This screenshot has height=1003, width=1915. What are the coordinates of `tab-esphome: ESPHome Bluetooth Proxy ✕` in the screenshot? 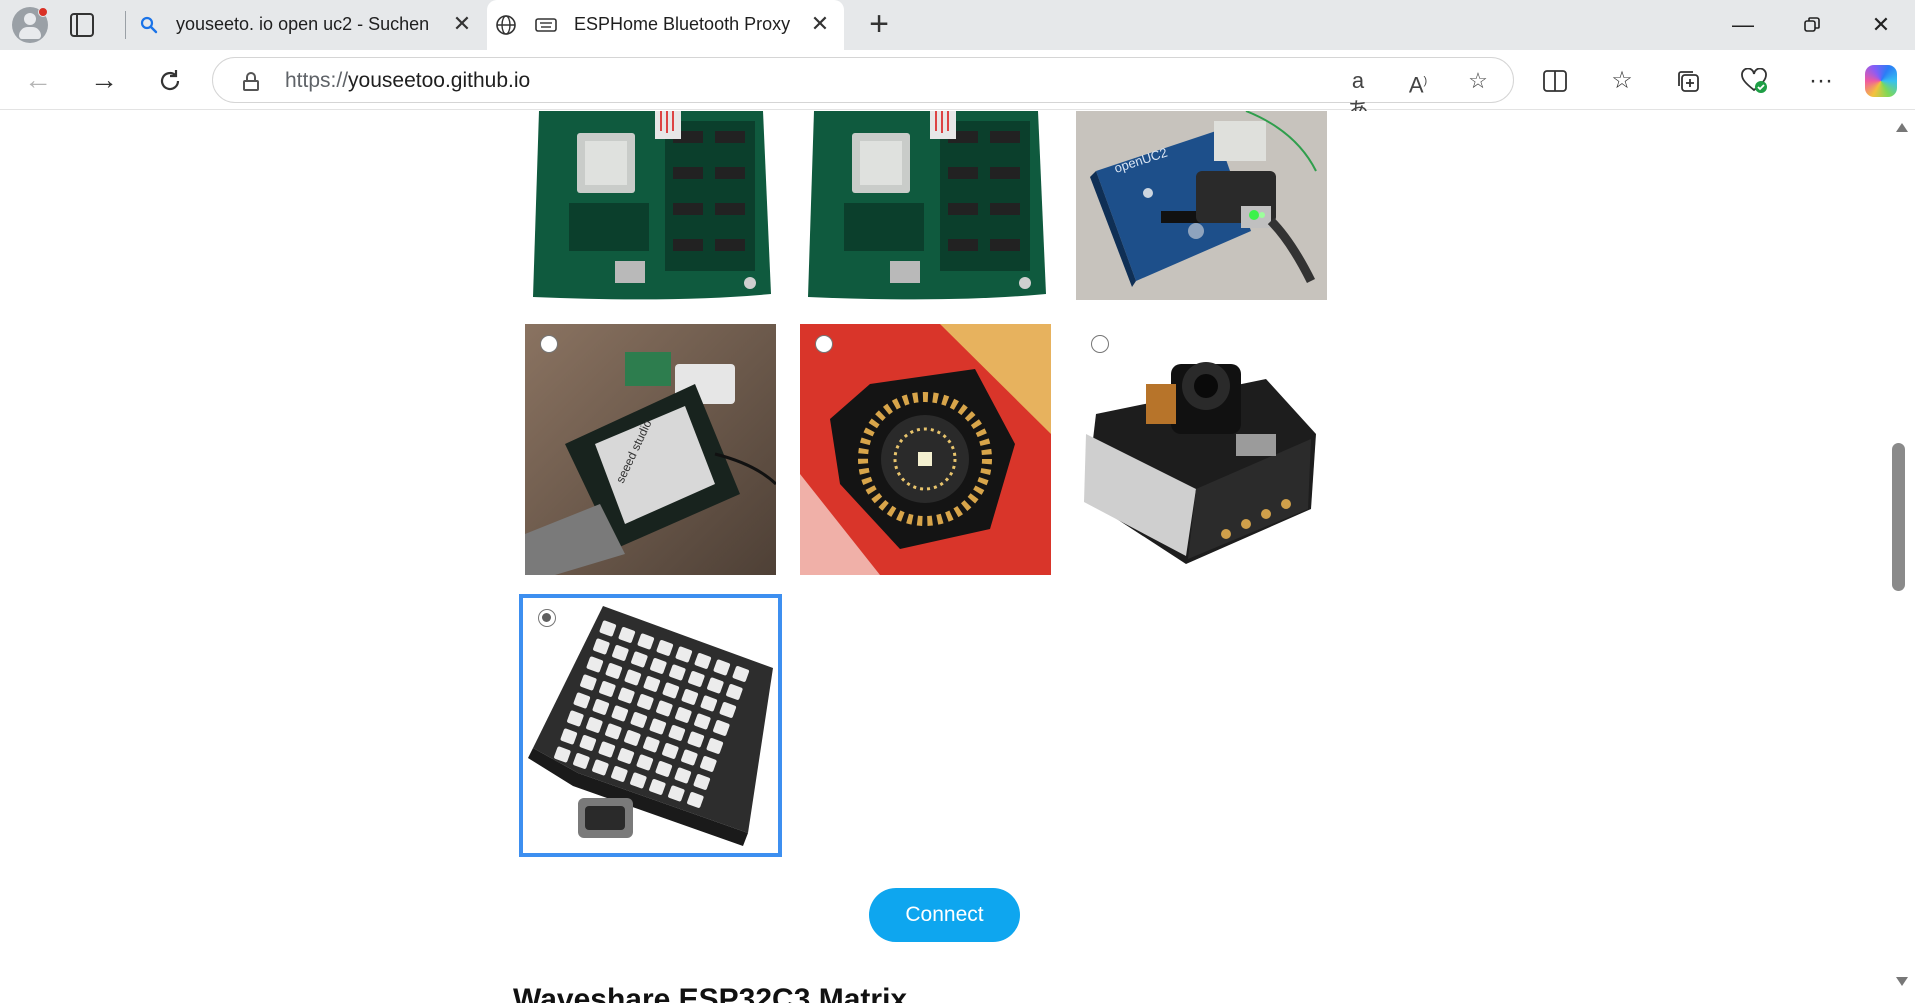 It's located at (665, 25).